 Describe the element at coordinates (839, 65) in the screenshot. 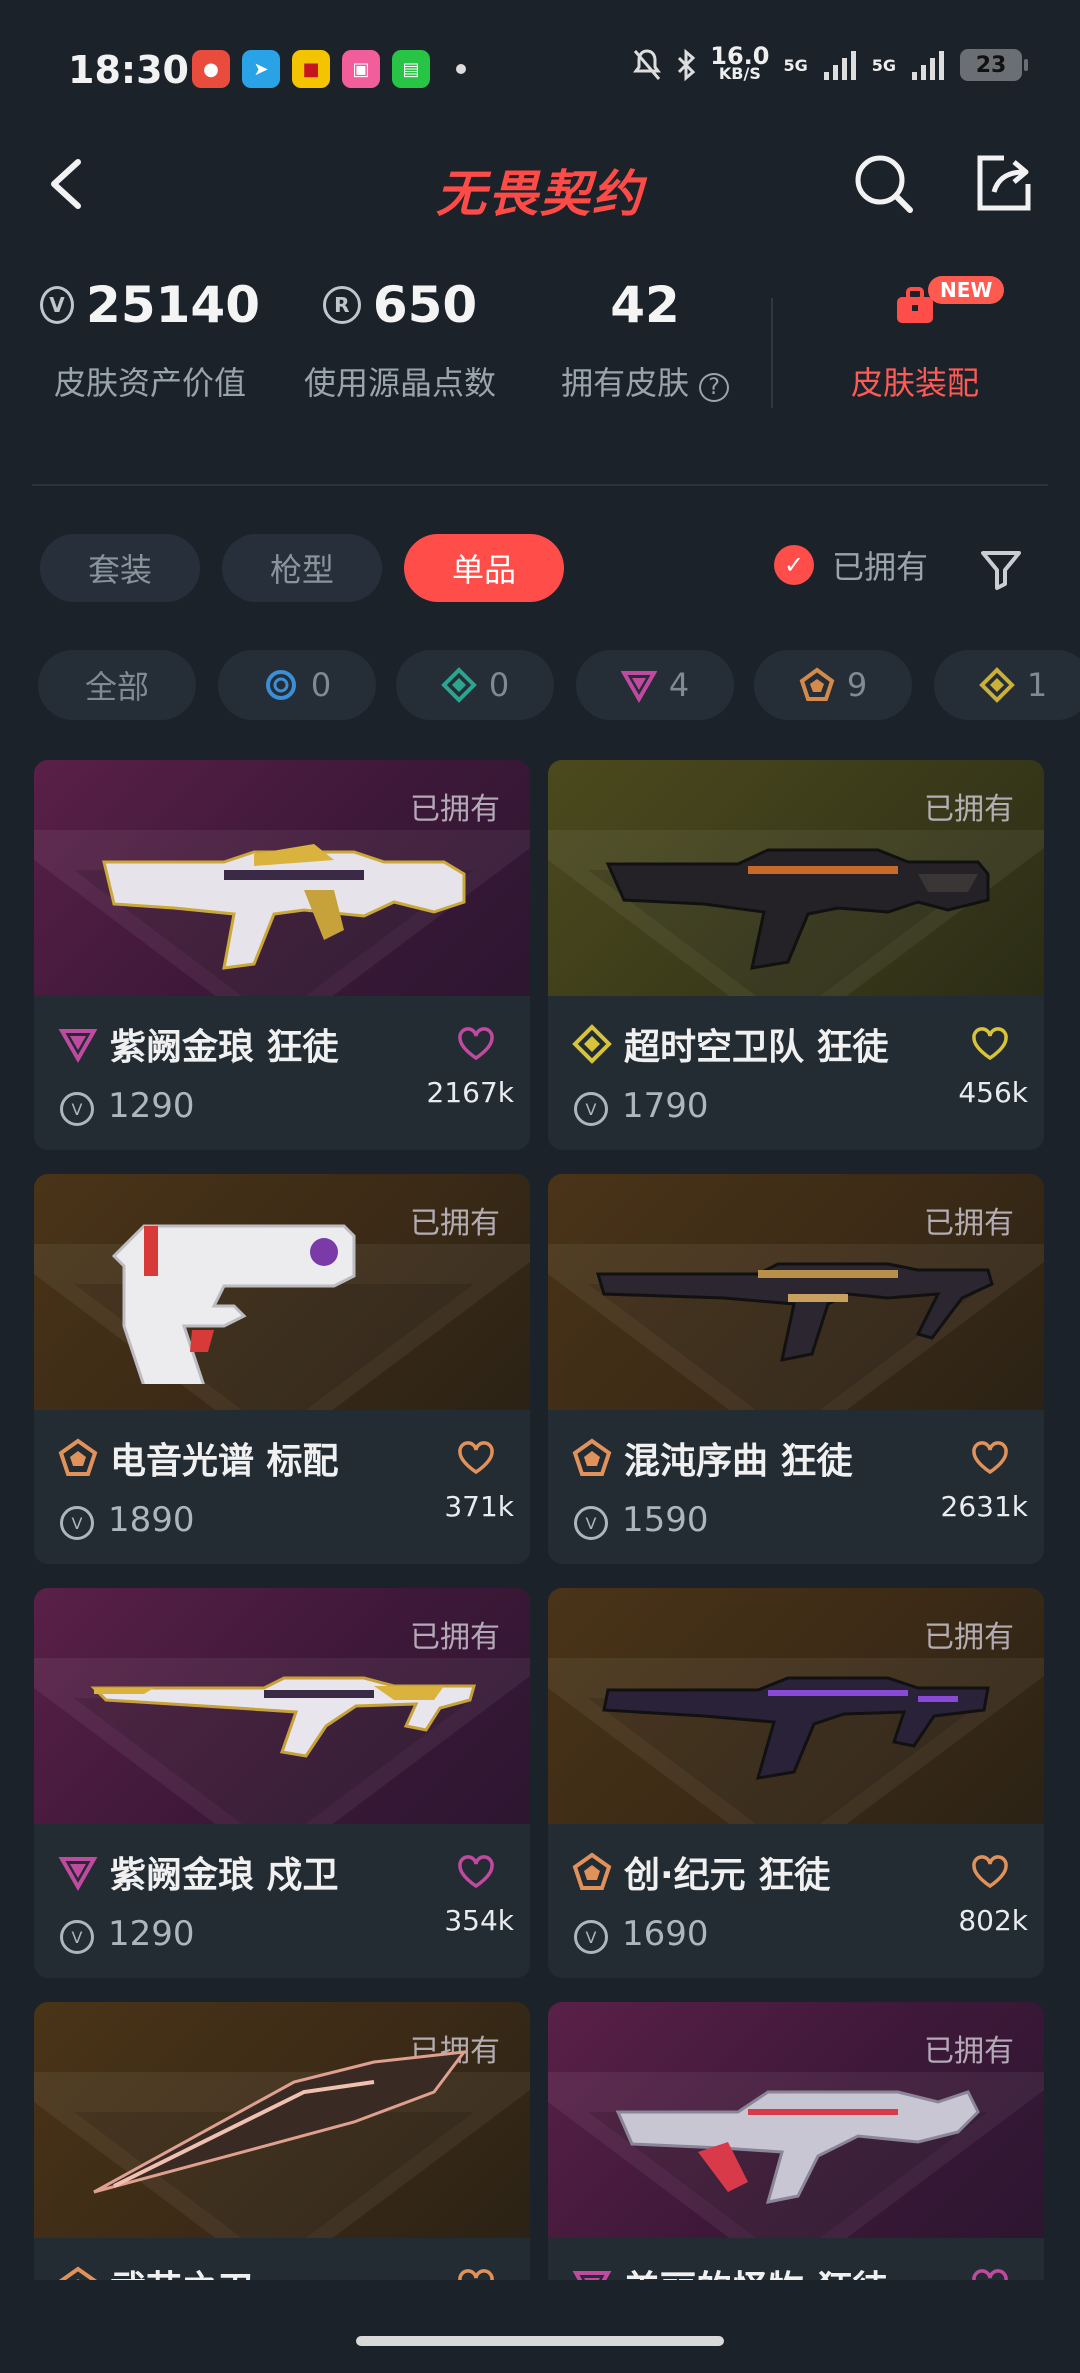

I see `signal-icon` at that location.